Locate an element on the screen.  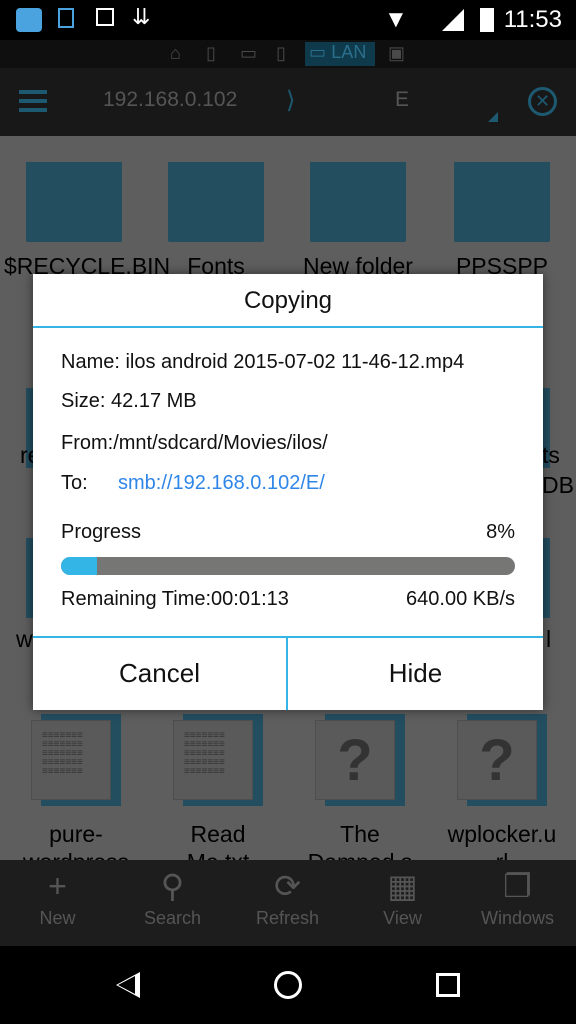
windows-label: Windows is located at coordinates (517, 918).